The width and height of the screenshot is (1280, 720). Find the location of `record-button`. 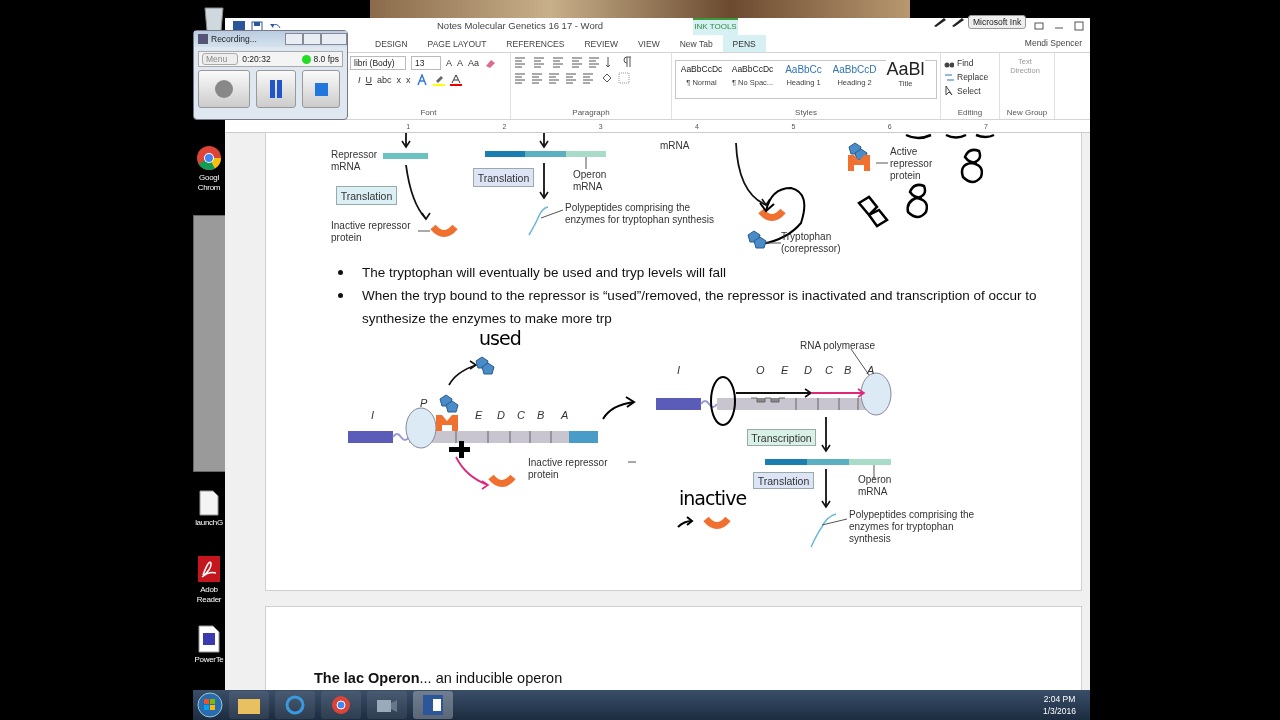

record-button is located at coordinates (224, 89).